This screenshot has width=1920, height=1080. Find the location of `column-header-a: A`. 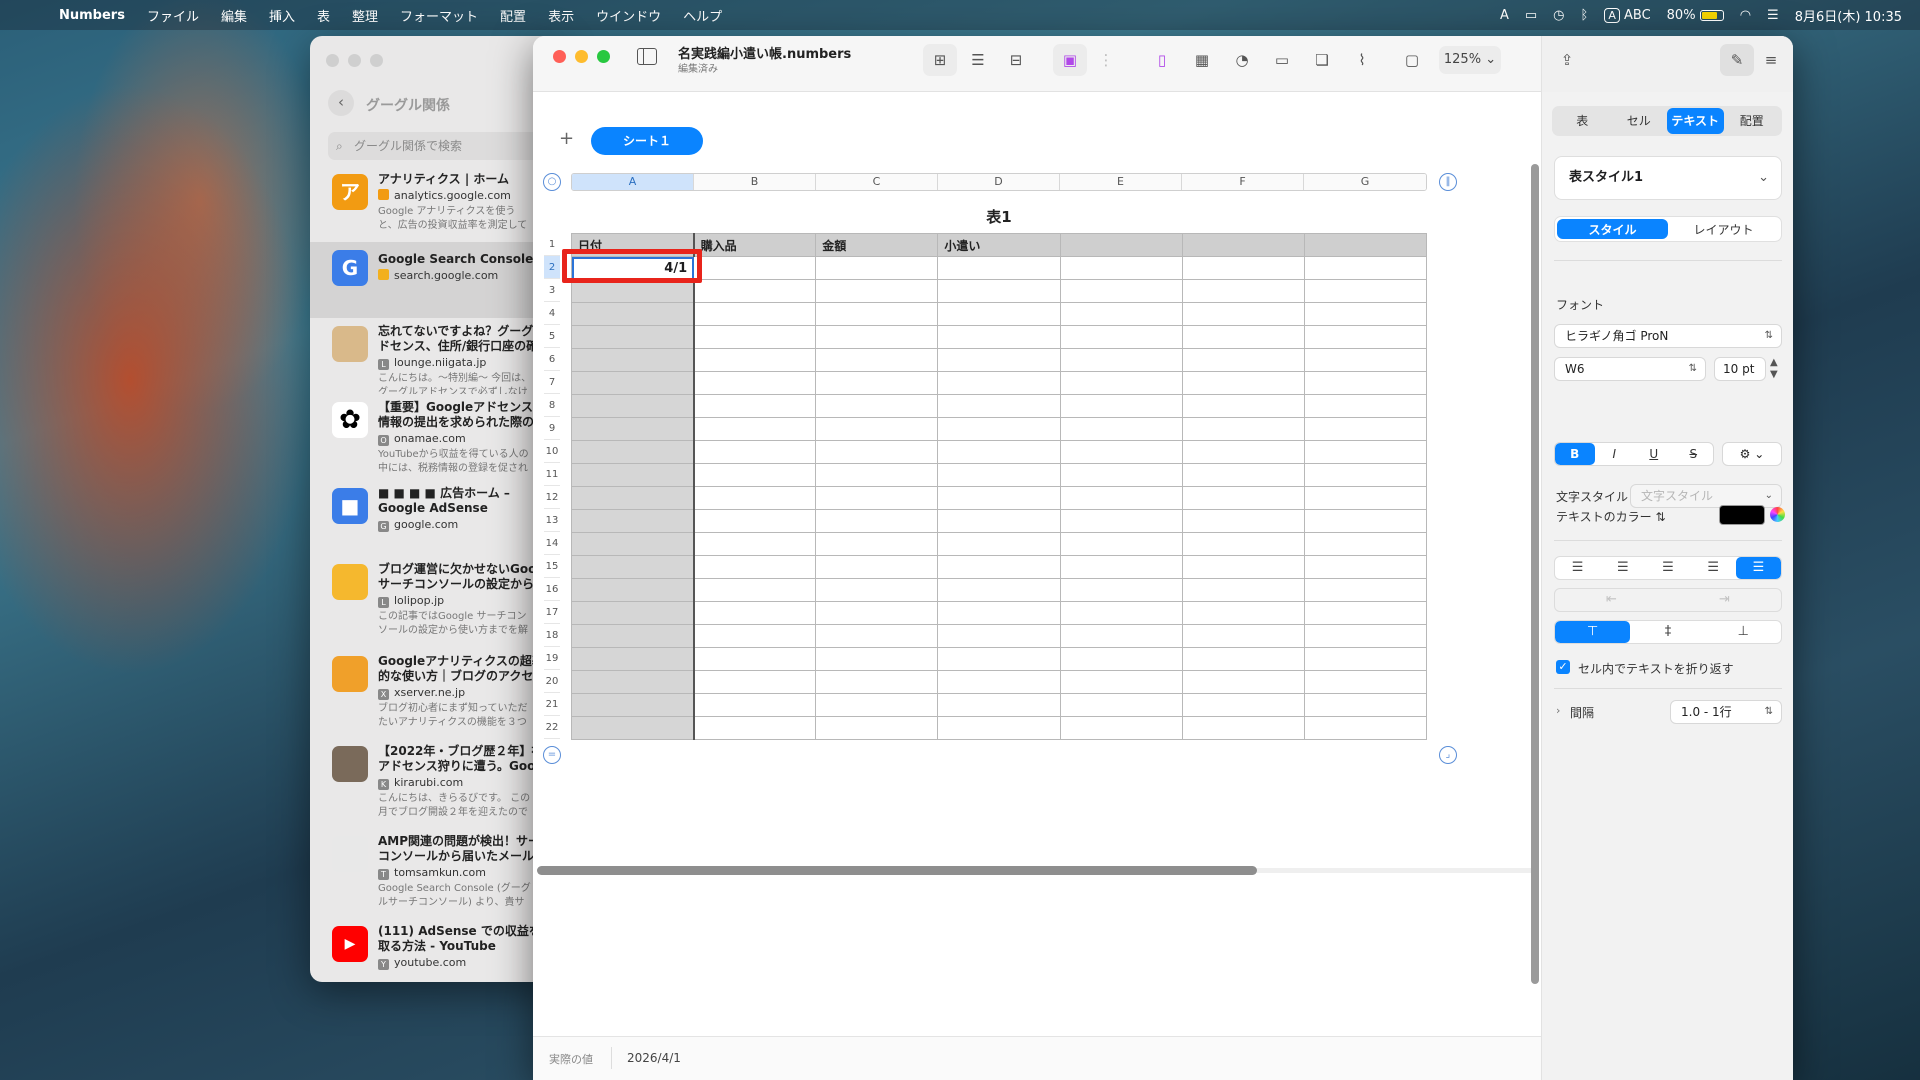

column-header-a: A is located at coordinates (633, 182).